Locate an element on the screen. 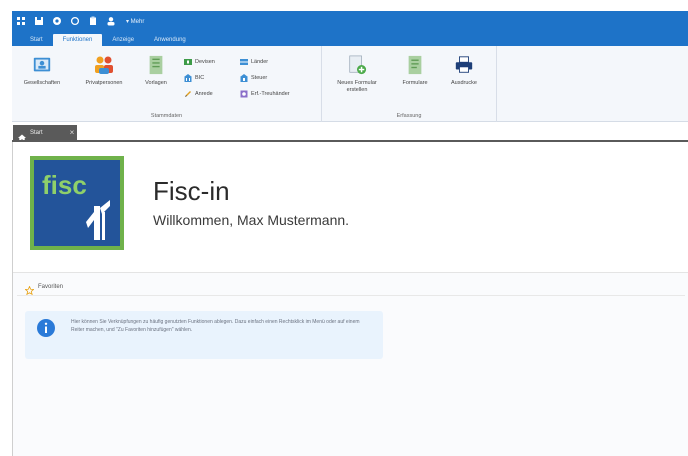  new-form-icon is located at coordinates (357, 65).